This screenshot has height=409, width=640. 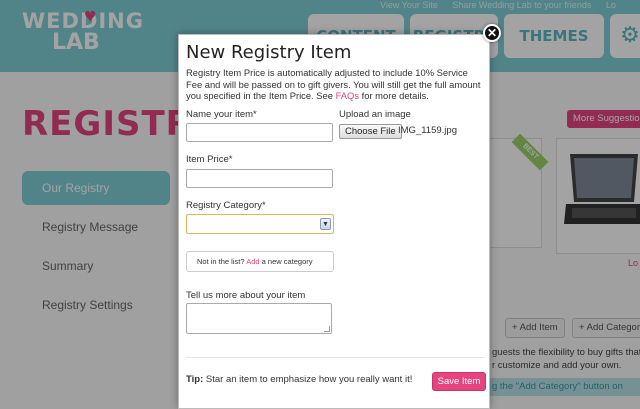 I want to click on registry-category-select: ▼, so click(x=260, y=224).